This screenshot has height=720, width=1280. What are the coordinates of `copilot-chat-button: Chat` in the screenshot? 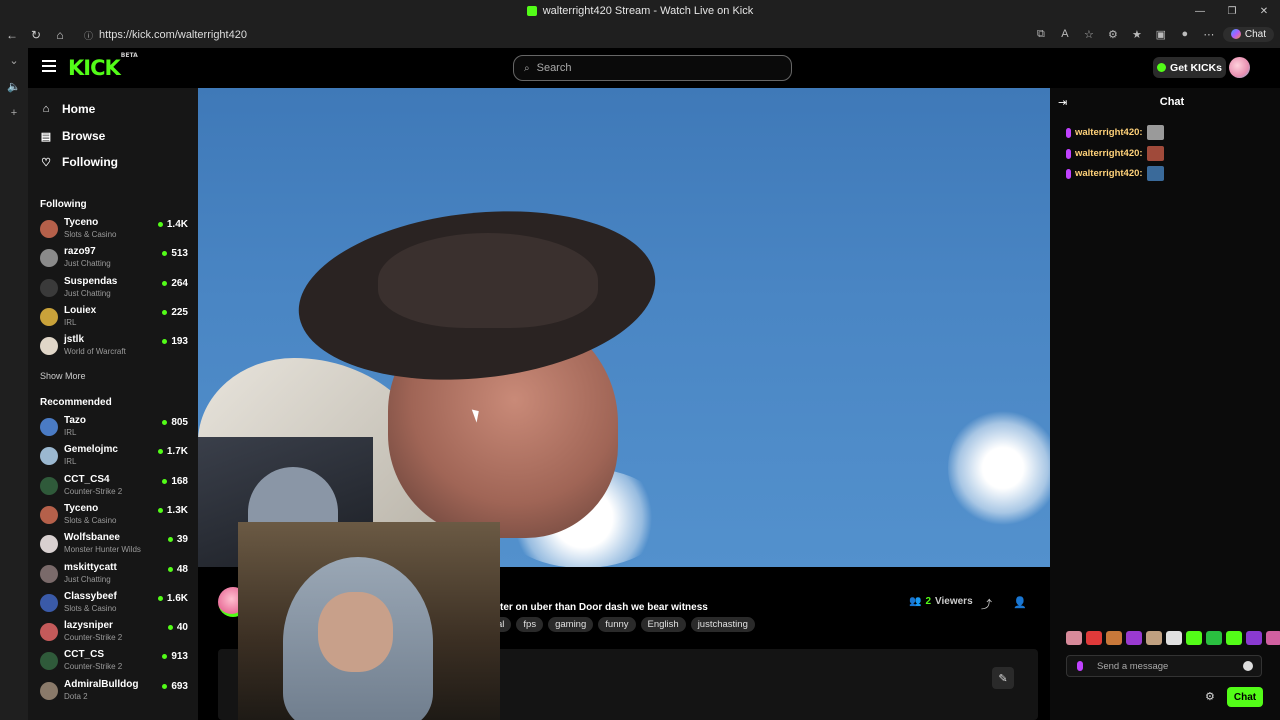 It's located at (1248, 34).